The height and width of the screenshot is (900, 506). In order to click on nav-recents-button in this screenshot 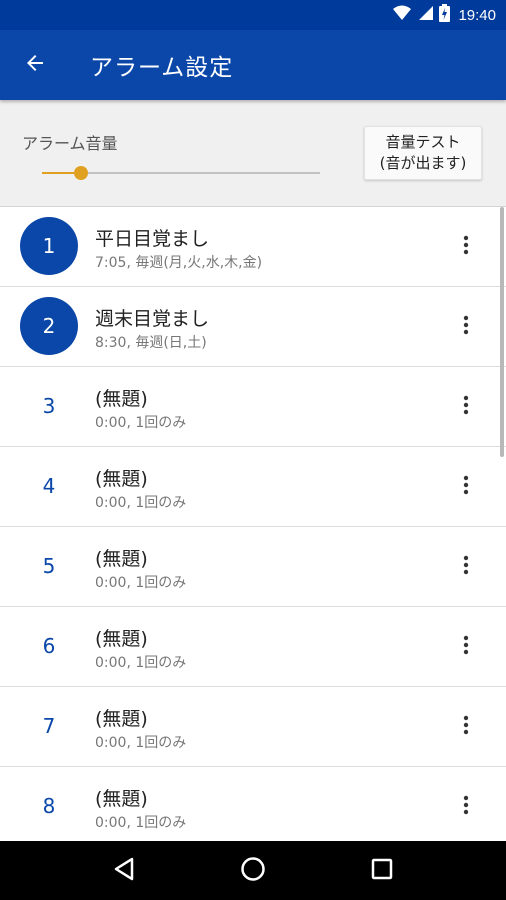, I will do `click(382, 870)`.